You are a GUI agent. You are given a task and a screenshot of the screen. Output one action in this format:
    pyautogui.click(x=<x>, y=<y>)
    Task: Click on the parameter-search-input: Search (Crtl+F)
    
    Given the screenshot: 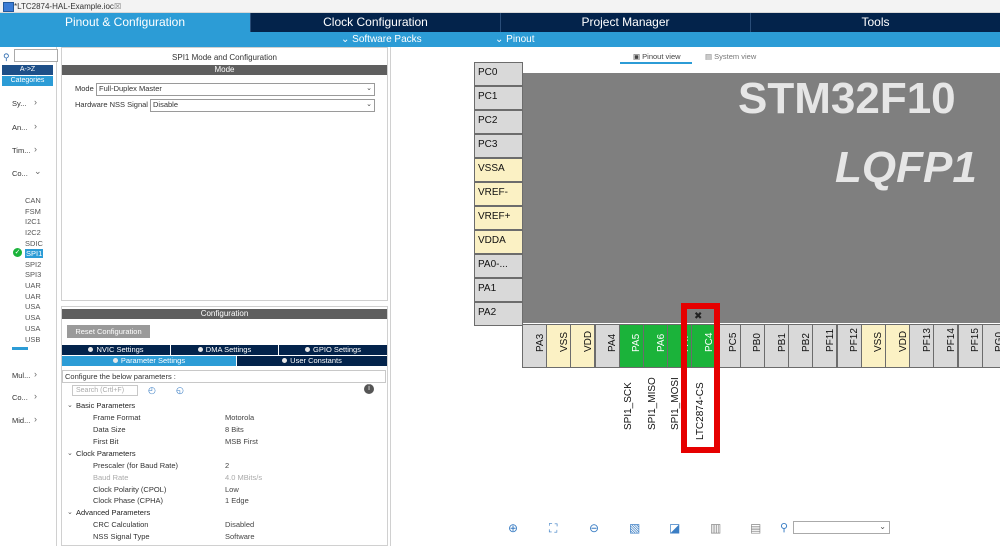 What is the action you would take?
    pyautogui.click(x=105, y=390)
    